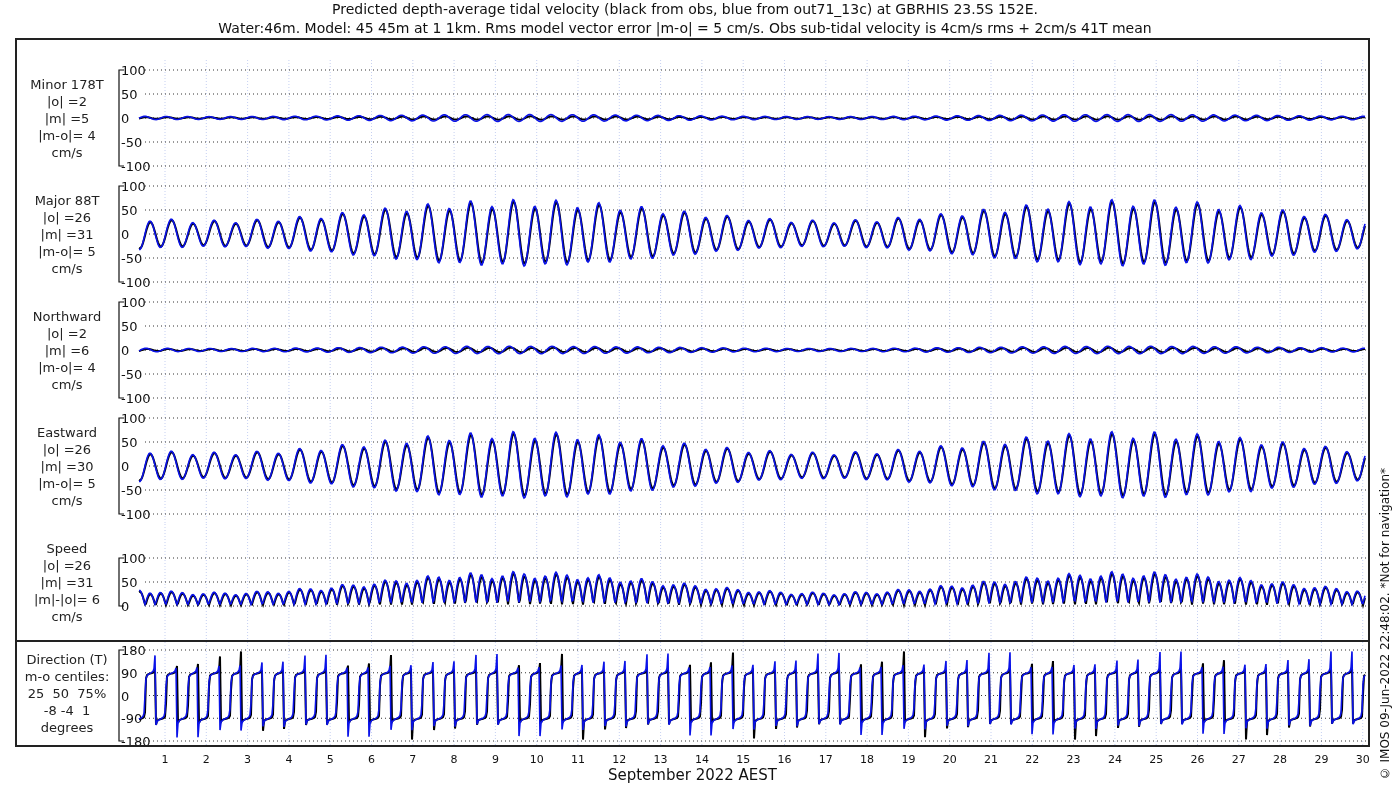 This screenshot has height=800, width=1400. Describe the element at coordinates (1362, 759) in the screenshot. I see `x-tick-label: 30` at that location.